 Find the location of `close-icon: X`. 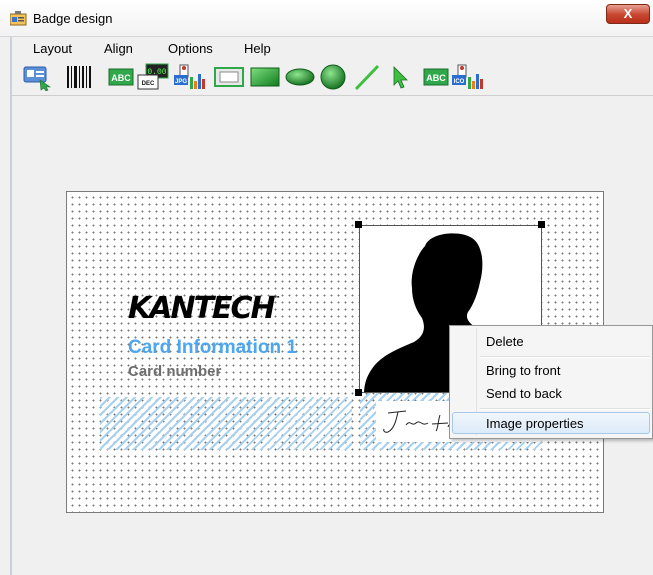

close-icon: X is located at coordinates (628, 13).